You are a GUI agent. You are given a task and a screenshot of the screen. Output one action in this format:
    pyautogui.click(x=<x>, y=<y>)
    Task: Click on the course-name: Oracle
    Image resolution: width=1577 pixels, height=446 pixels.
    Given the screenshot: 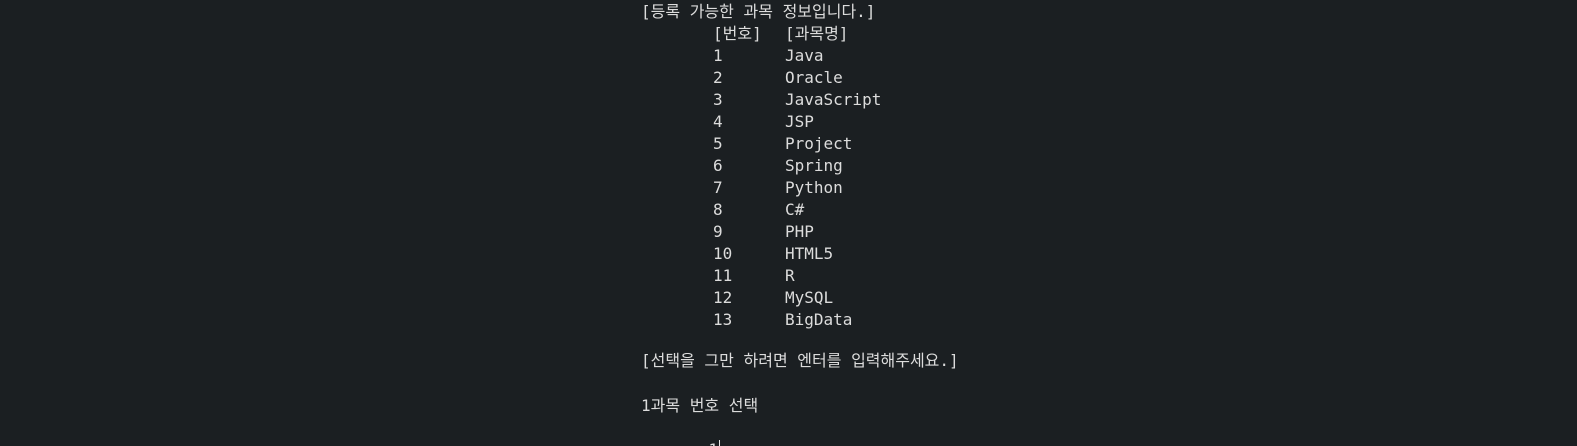 What is the action you would take?
    pyautogui.click(x=814, y=77)
    